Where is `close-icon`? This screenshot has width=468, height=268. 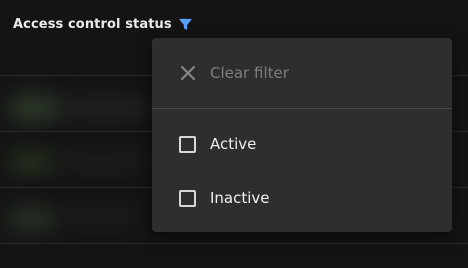 close-icon is located at coordinates (188, 73).